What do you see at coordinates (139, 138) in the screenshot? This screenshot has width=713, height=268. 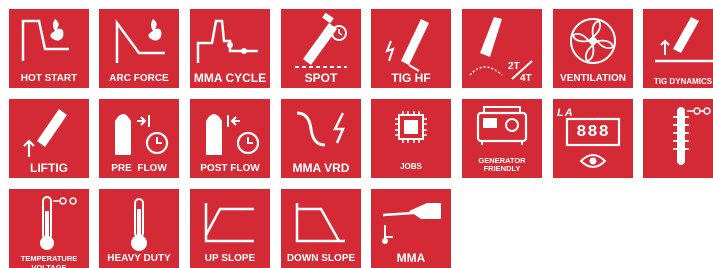 I see `pre-flow-tile: PRE FLOW` at bounding box center [139, 138].